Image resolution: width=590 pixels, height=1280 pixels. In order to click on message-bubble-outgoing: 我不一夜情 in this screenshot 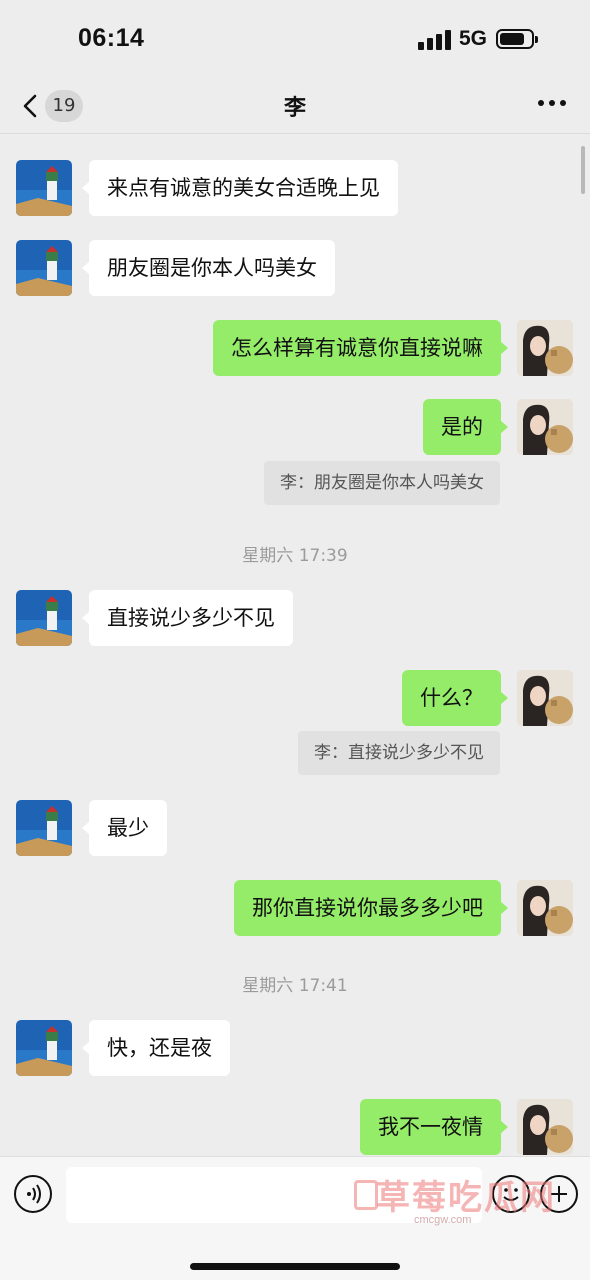, I will do `click(434, 1127)`.